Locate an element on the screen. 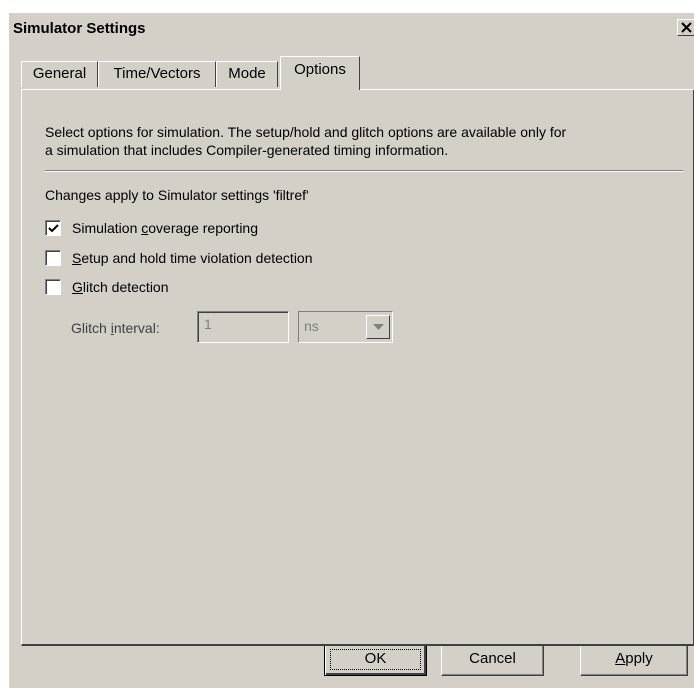 This screenshot has width=694, height=688. close-icon is located at coordinates (686, 27).